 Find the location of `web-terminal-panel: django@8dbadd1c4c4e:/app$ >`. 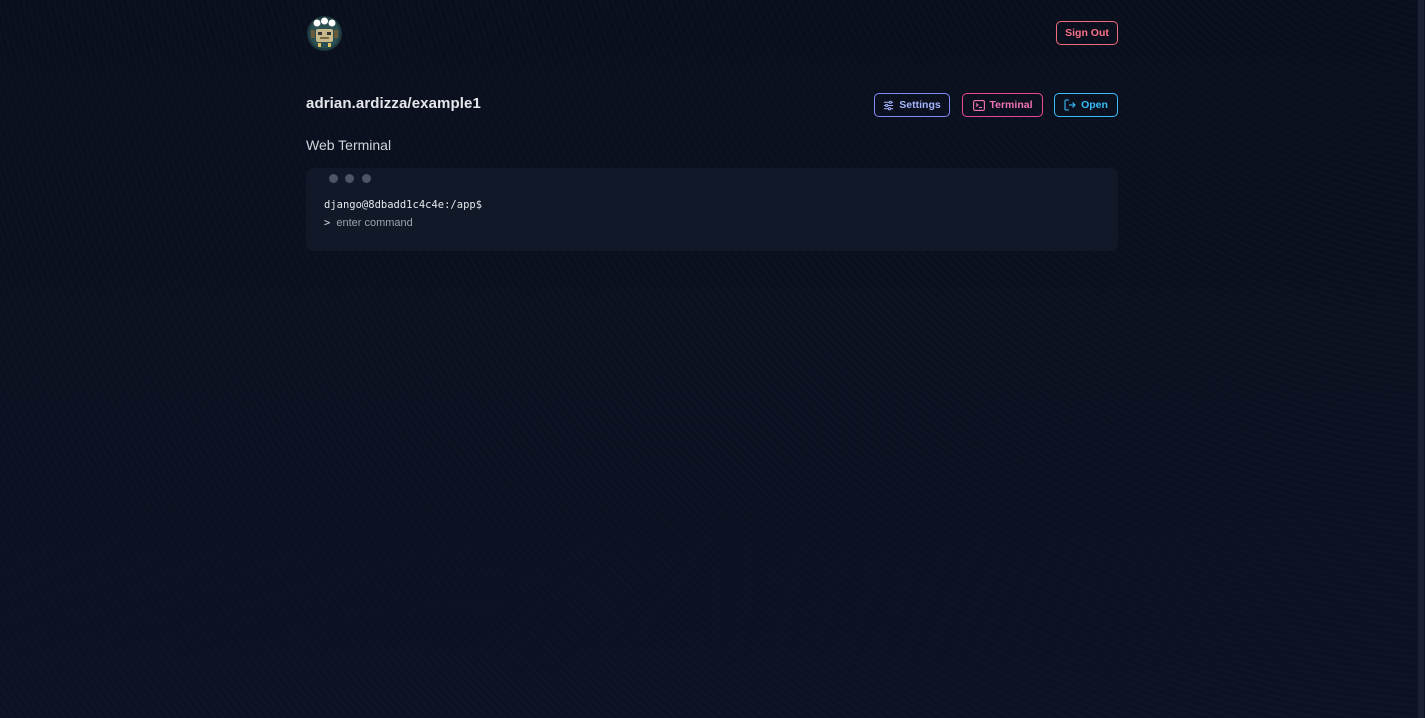

web-terminal-panel: django@8dbadd1c4c4e:/app$ > is located at coordinates (712, 209).